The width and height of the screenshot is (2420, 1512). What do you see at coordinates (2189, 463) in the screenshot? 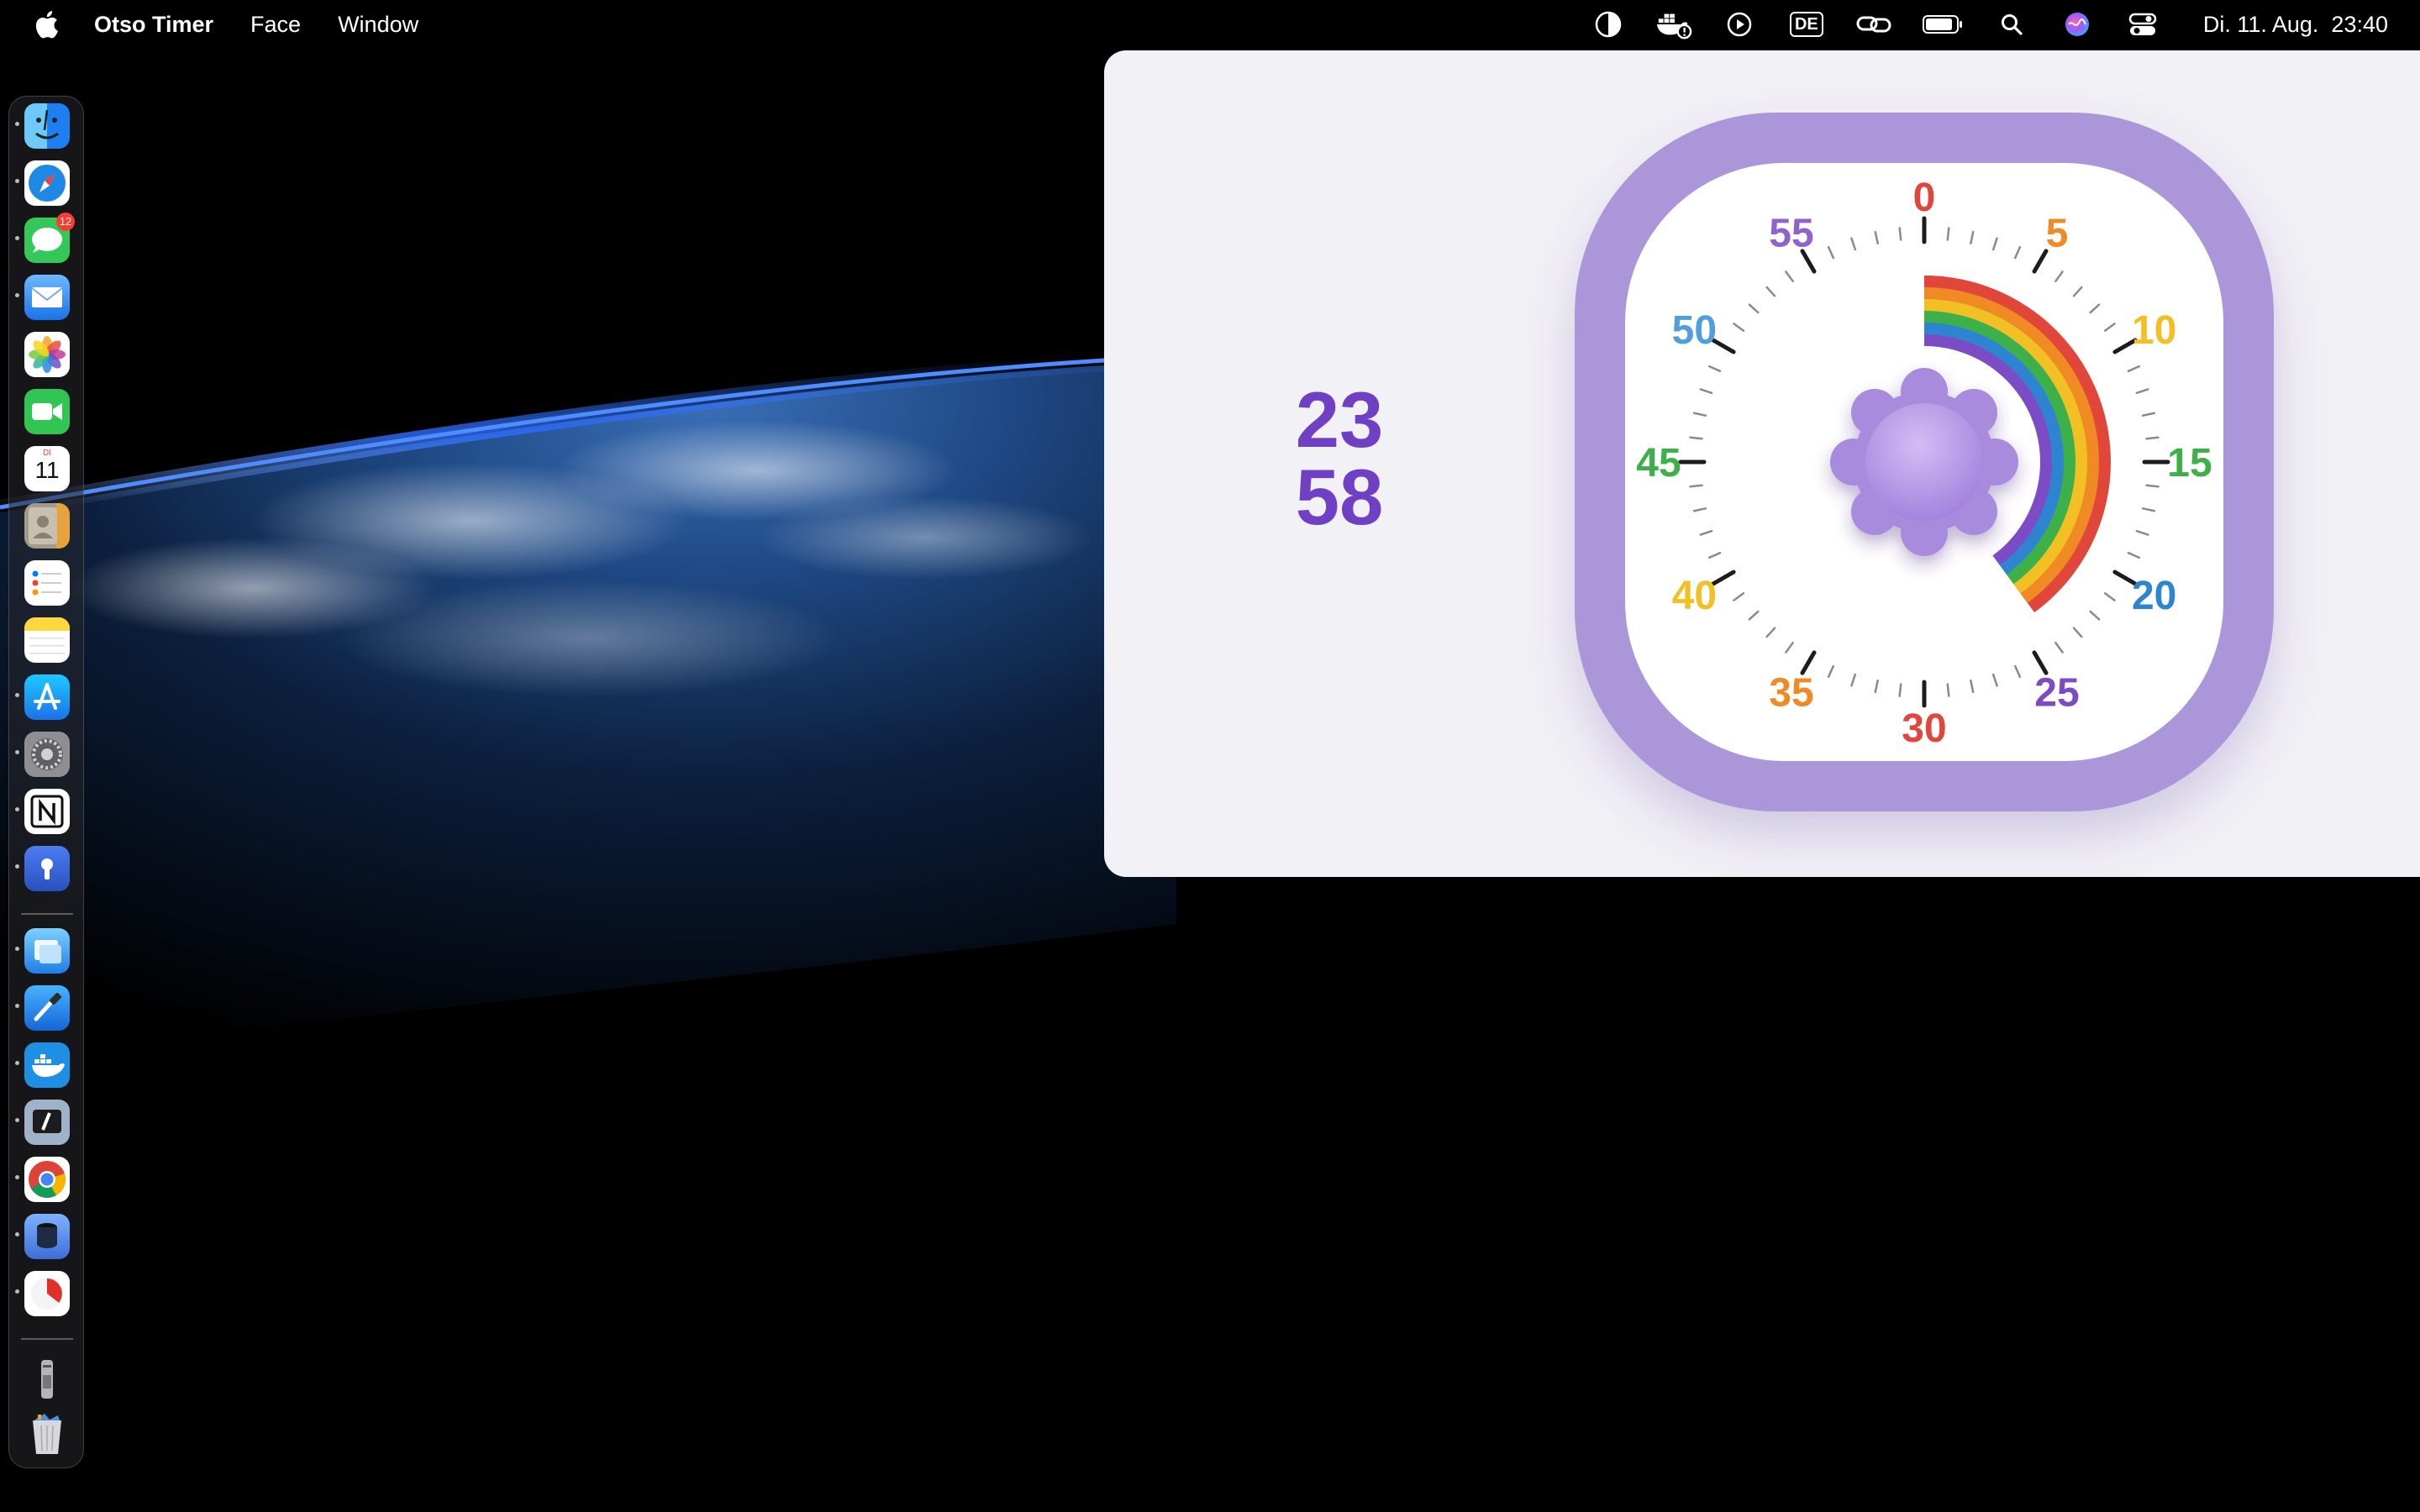
I see `dial-label: 15` at bounding box center [2189, 463].